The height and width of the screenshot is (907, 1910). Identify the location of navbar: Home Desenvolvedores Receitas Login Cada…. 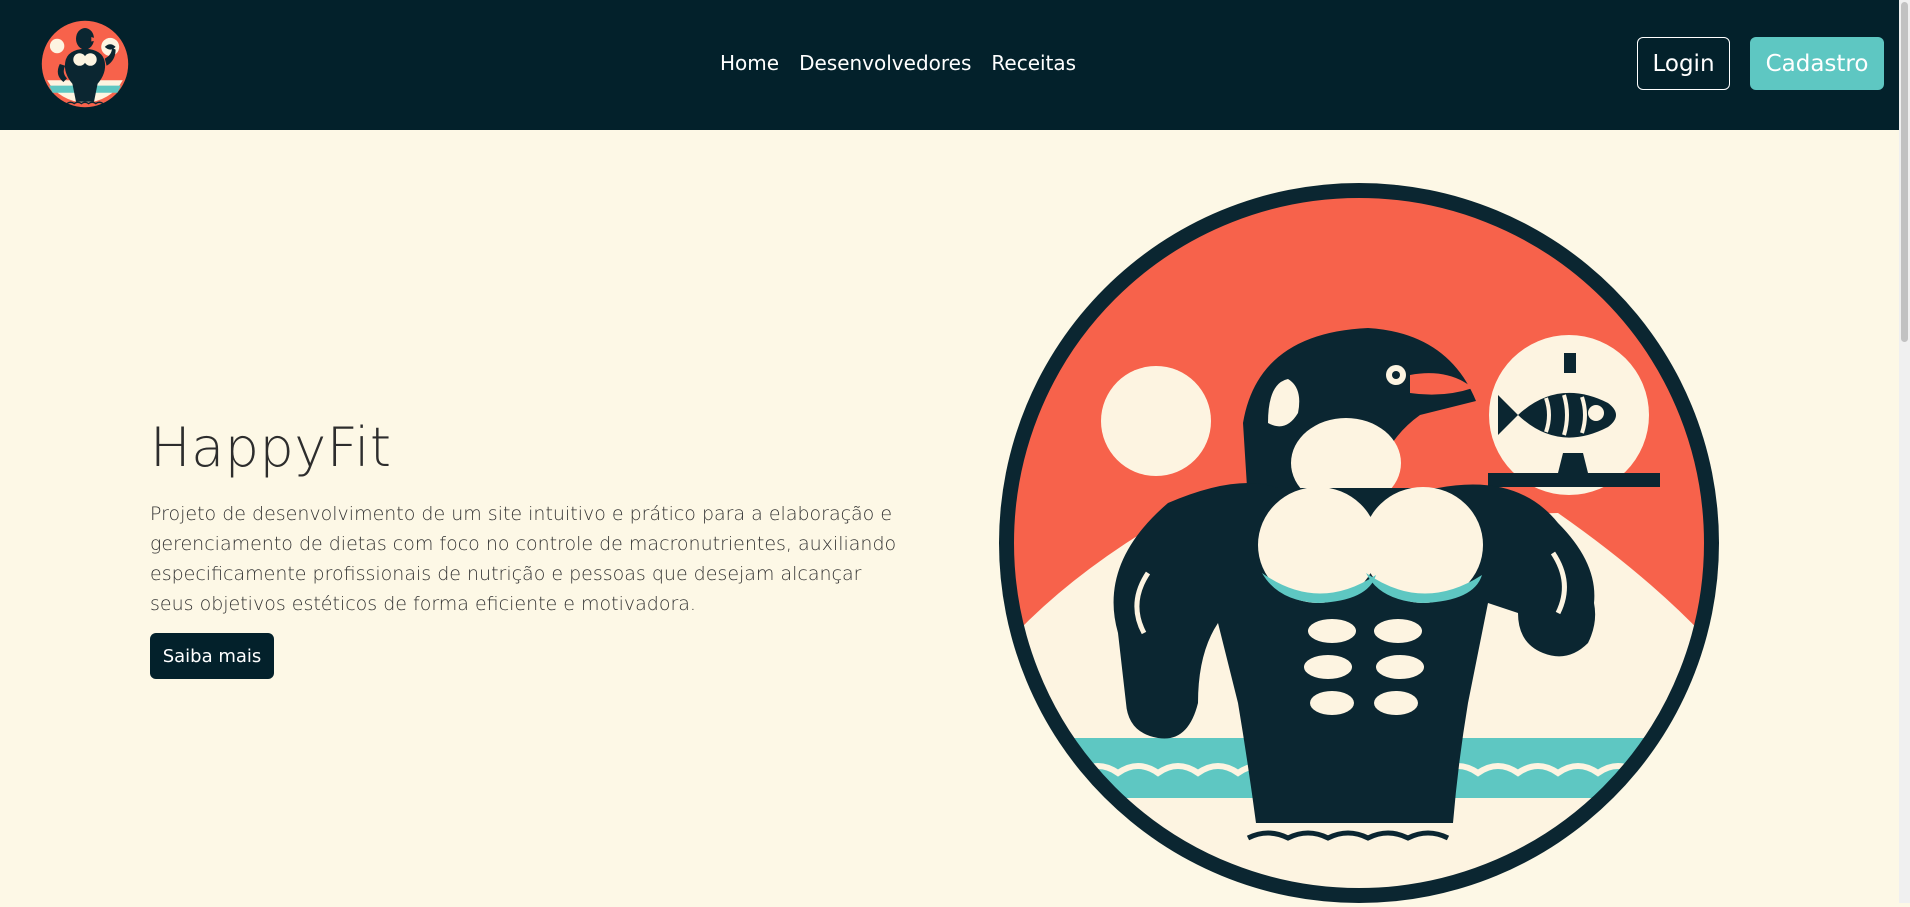
(949, 65).